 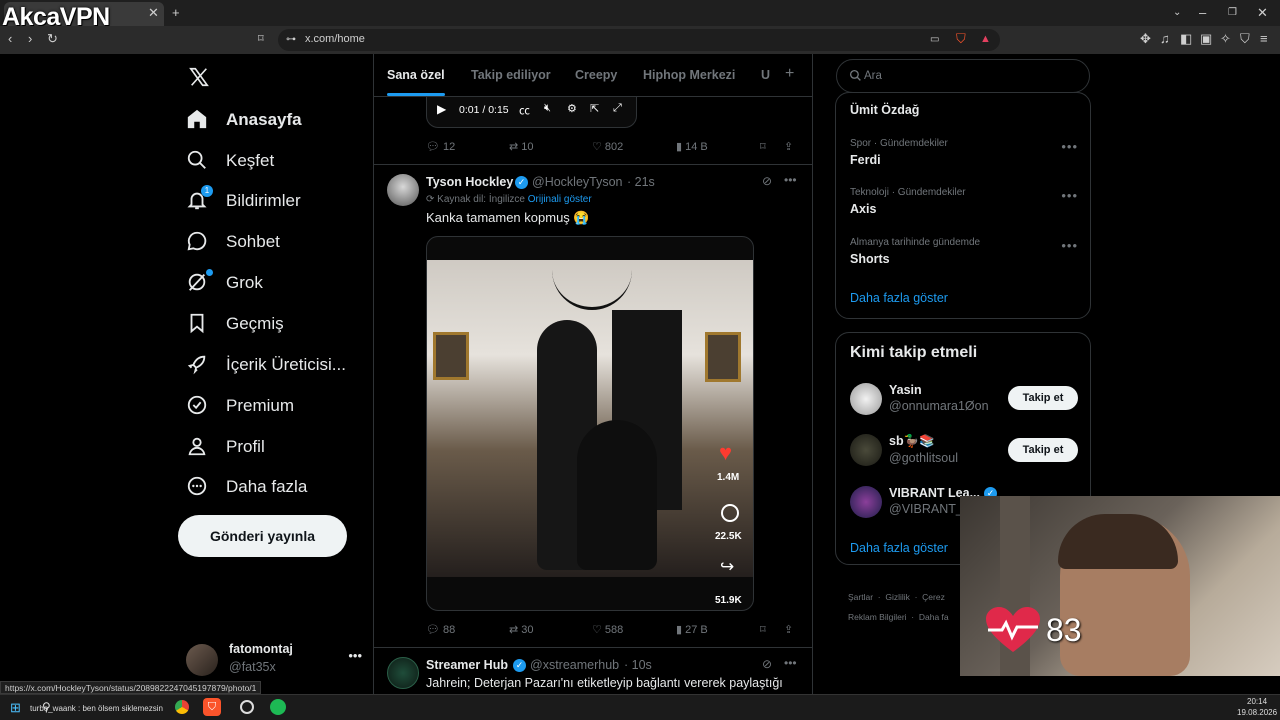 I want to click on views-button: ▮ 27 B, so click(x=692, y=629).